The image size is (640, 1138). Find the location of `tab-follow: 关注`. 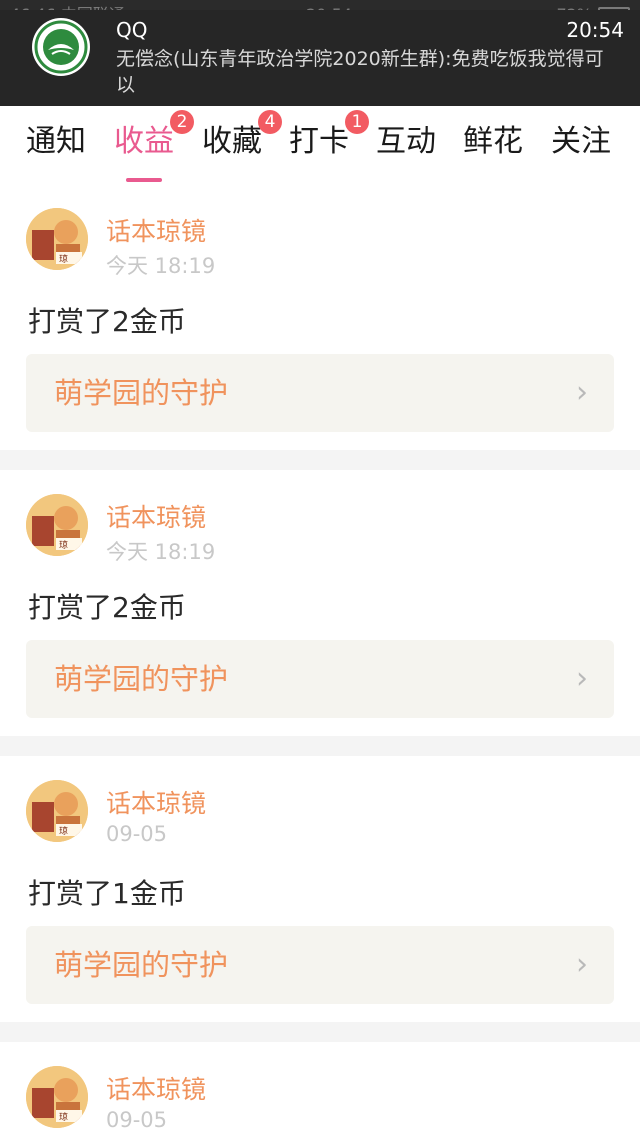

tab-follow: 关注 is located at coordinates (581, 142).